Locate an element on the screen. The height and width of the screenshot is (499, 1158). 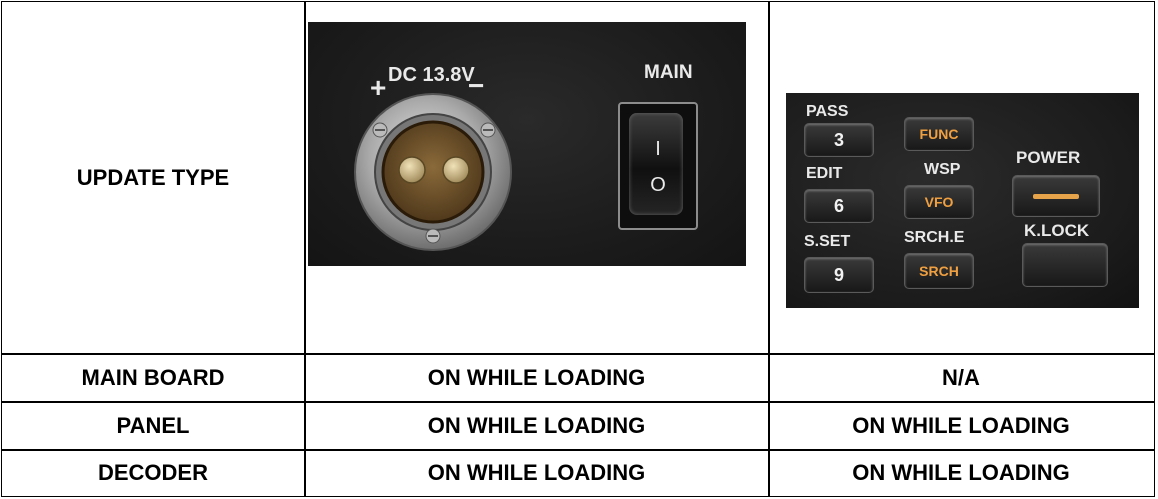
switch-on-mark: I is located at coordinates (658, 149).